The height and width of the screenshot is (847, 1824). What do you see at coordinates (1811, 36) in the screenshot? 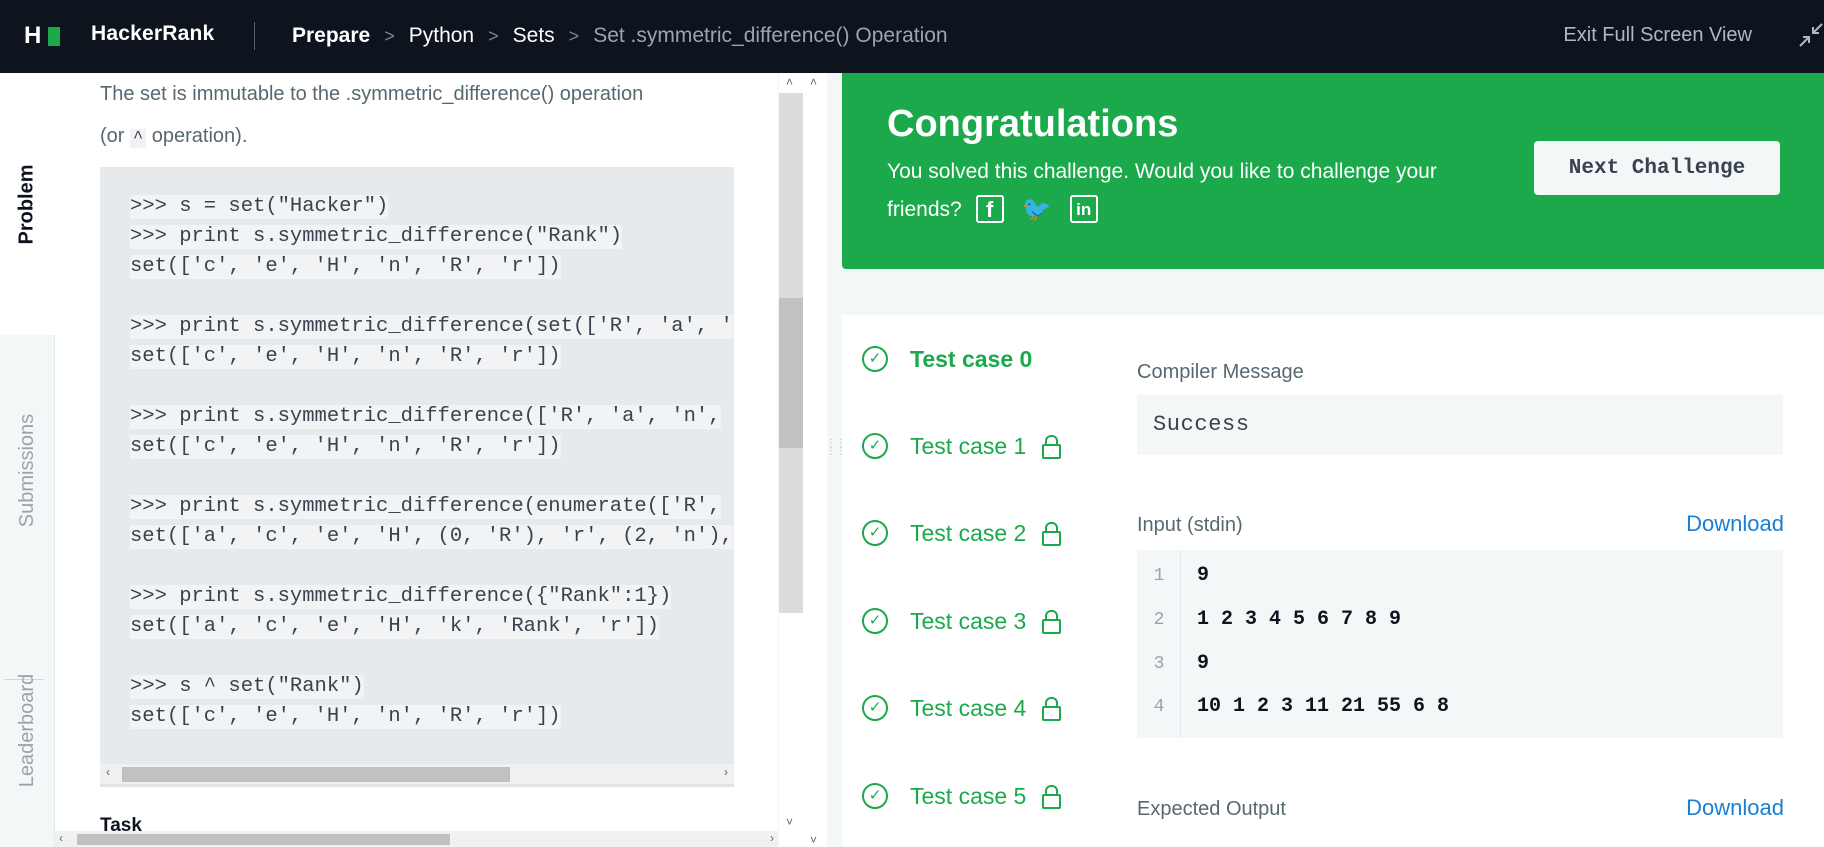
I see `minimize-icon` at bounding box center [1811, 36].